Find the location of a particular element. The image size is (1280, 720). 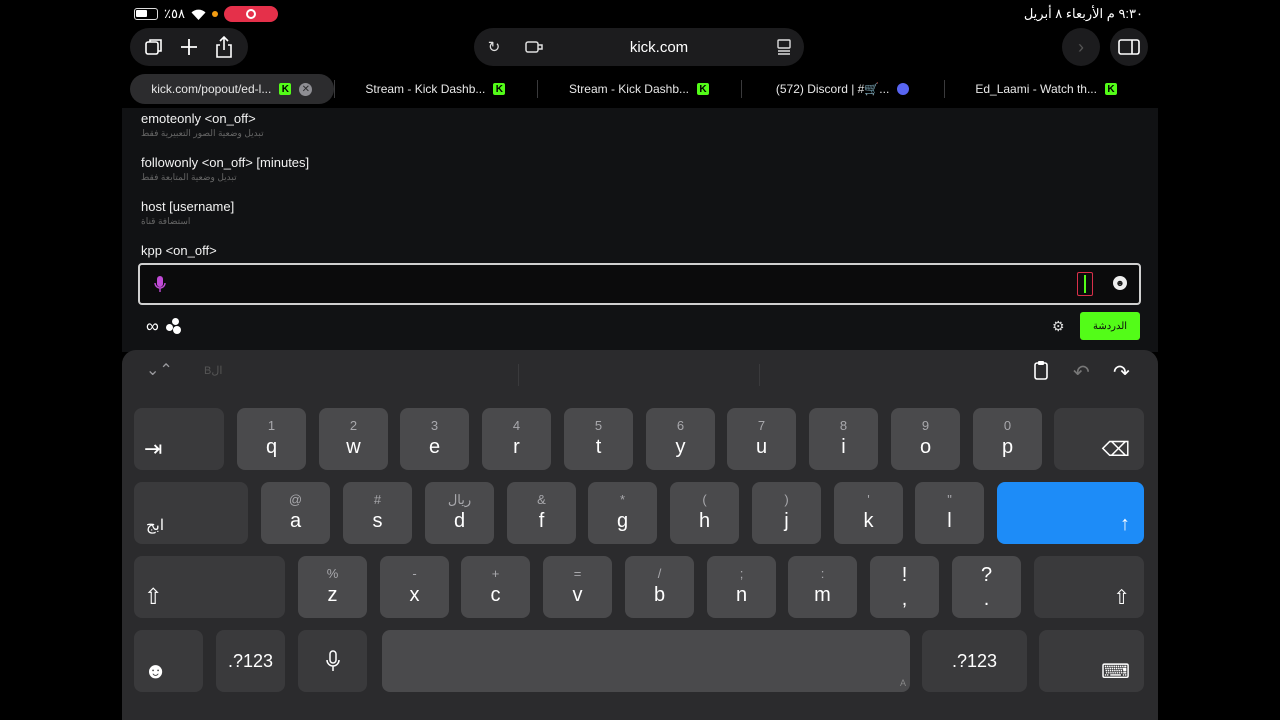

paste-icon is located at coordinates (1041, 373).